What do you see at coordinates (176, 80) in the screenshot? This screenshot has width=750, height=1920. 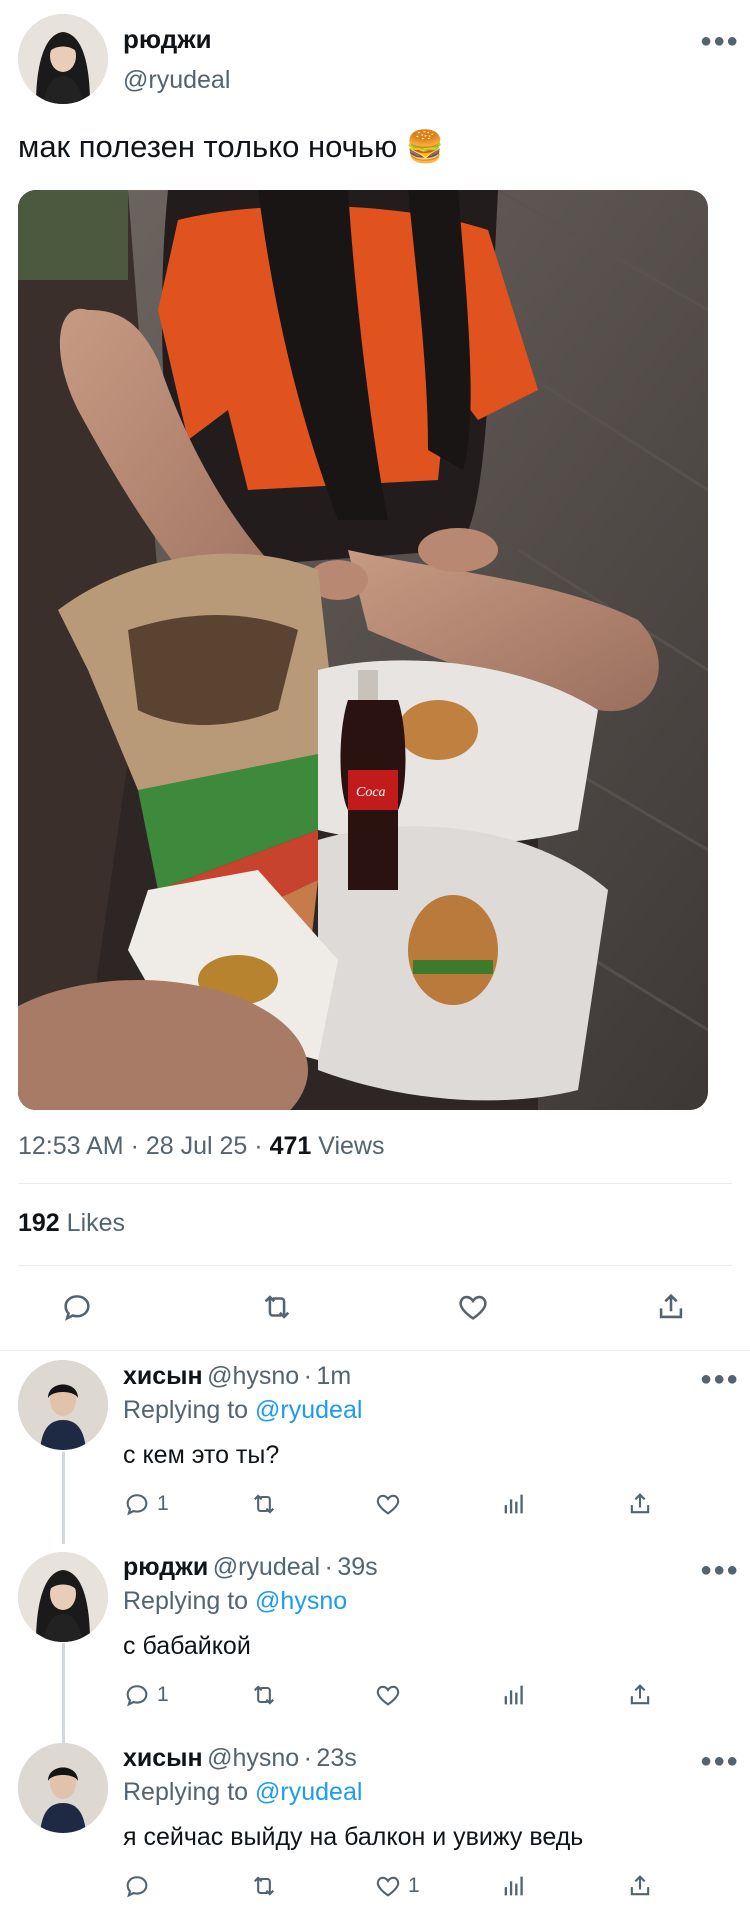 I see `author-handle: @ryudeal` at bounding box center [176, 80].